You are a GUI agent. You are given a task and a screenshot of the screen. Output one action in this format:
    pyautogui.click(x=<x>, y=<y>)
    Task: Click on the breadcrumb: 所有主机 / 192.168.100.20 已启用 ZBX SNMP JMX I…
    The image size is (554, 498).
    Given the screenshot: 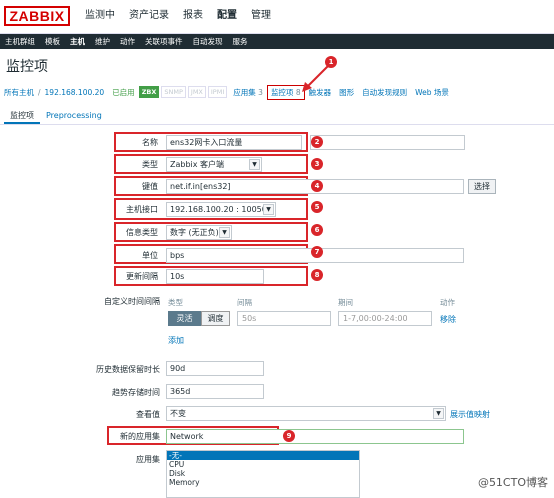 What is the action you would take?
    pyautogui.click(x=277, y=92)
    